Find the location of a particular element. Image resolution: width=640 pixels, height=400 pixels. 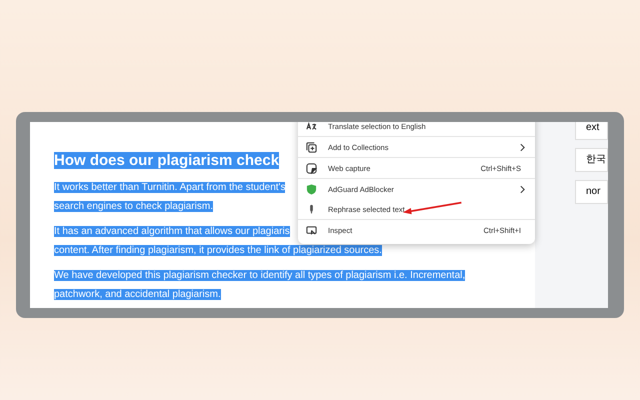

capture-icon is located at coordinates (311, 168).